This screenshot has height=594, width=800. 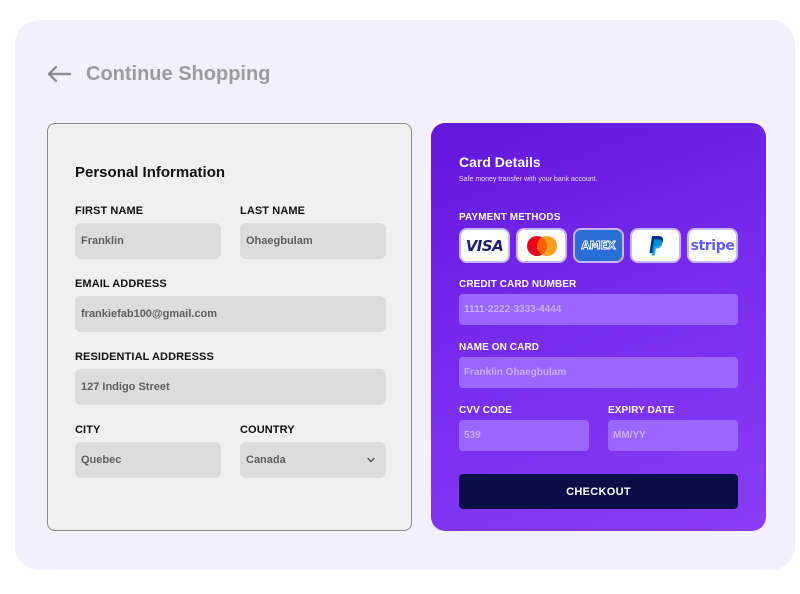 I want to click on card-number-input: 1111-2222-3333-4444, so click(x=598, y=309).